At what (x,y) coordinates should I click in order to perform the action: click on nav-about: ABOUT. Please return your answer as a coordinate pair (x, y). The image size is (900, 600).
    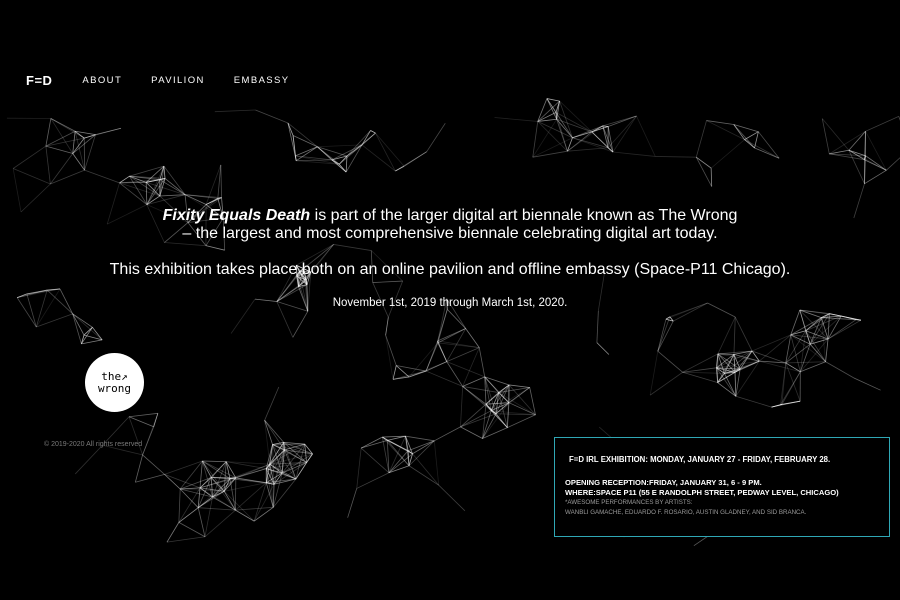
    Looking at the image, I should click on (102, 80).